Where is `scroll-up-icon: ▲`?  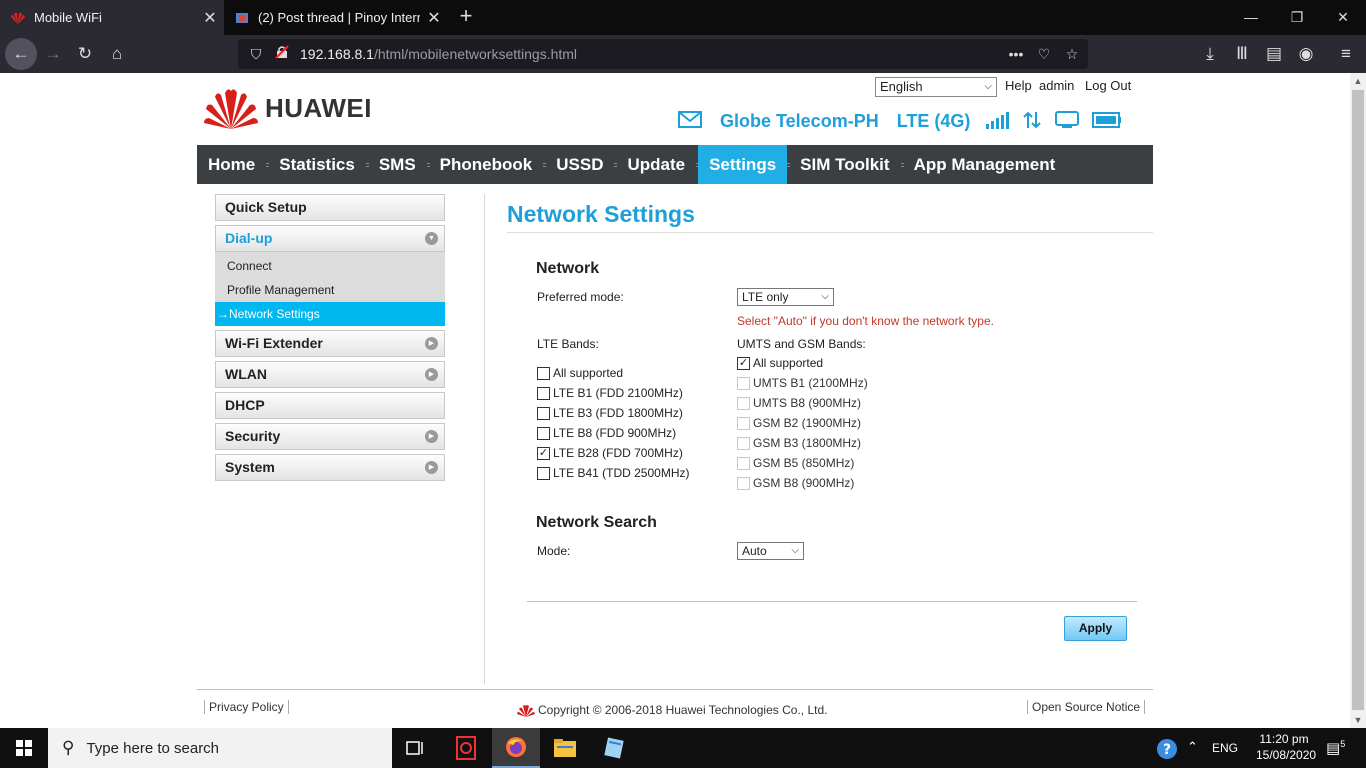 scroll-up-icon: ▲ is located at coordinates (1358, 81).